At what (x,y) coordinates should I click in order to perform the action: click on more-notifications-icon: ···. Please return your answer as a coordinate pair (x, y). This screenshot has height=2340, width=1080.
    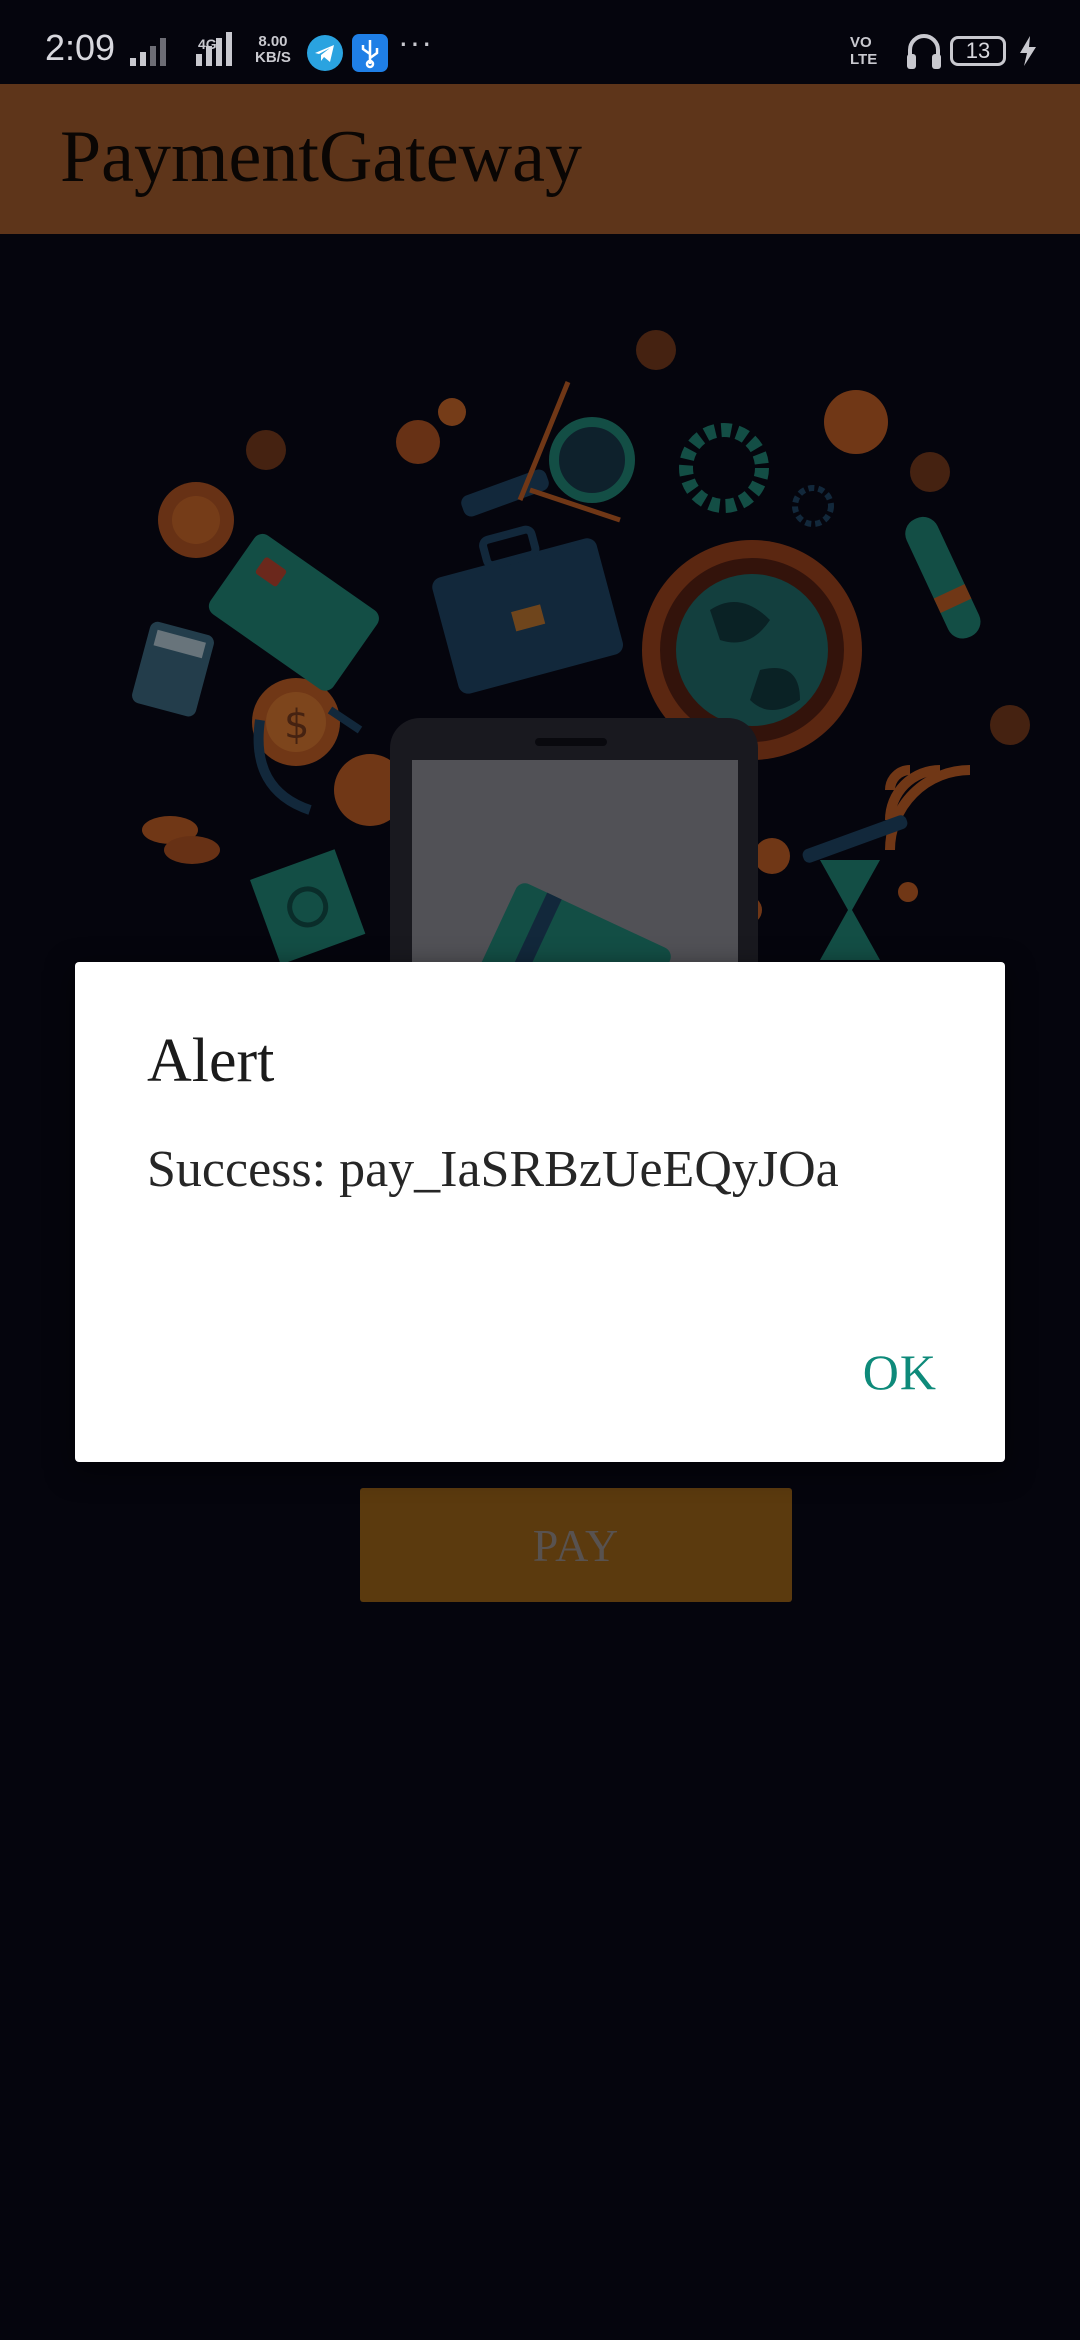
    Looking at the image, I should click on (415, 42).